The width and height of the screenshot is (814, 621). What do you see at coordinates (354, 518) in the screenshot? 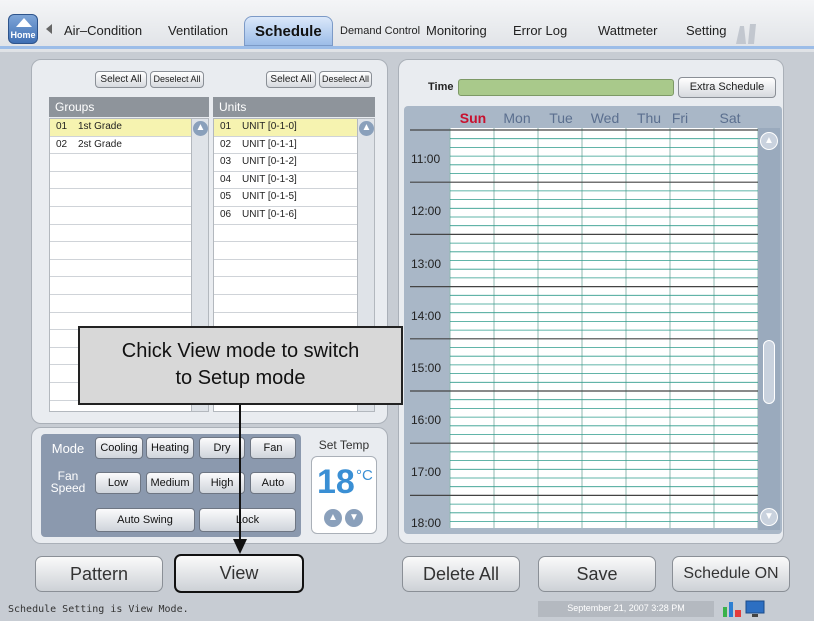
I see `temp-down-icon: ▼` at bounding box center [354, 518].